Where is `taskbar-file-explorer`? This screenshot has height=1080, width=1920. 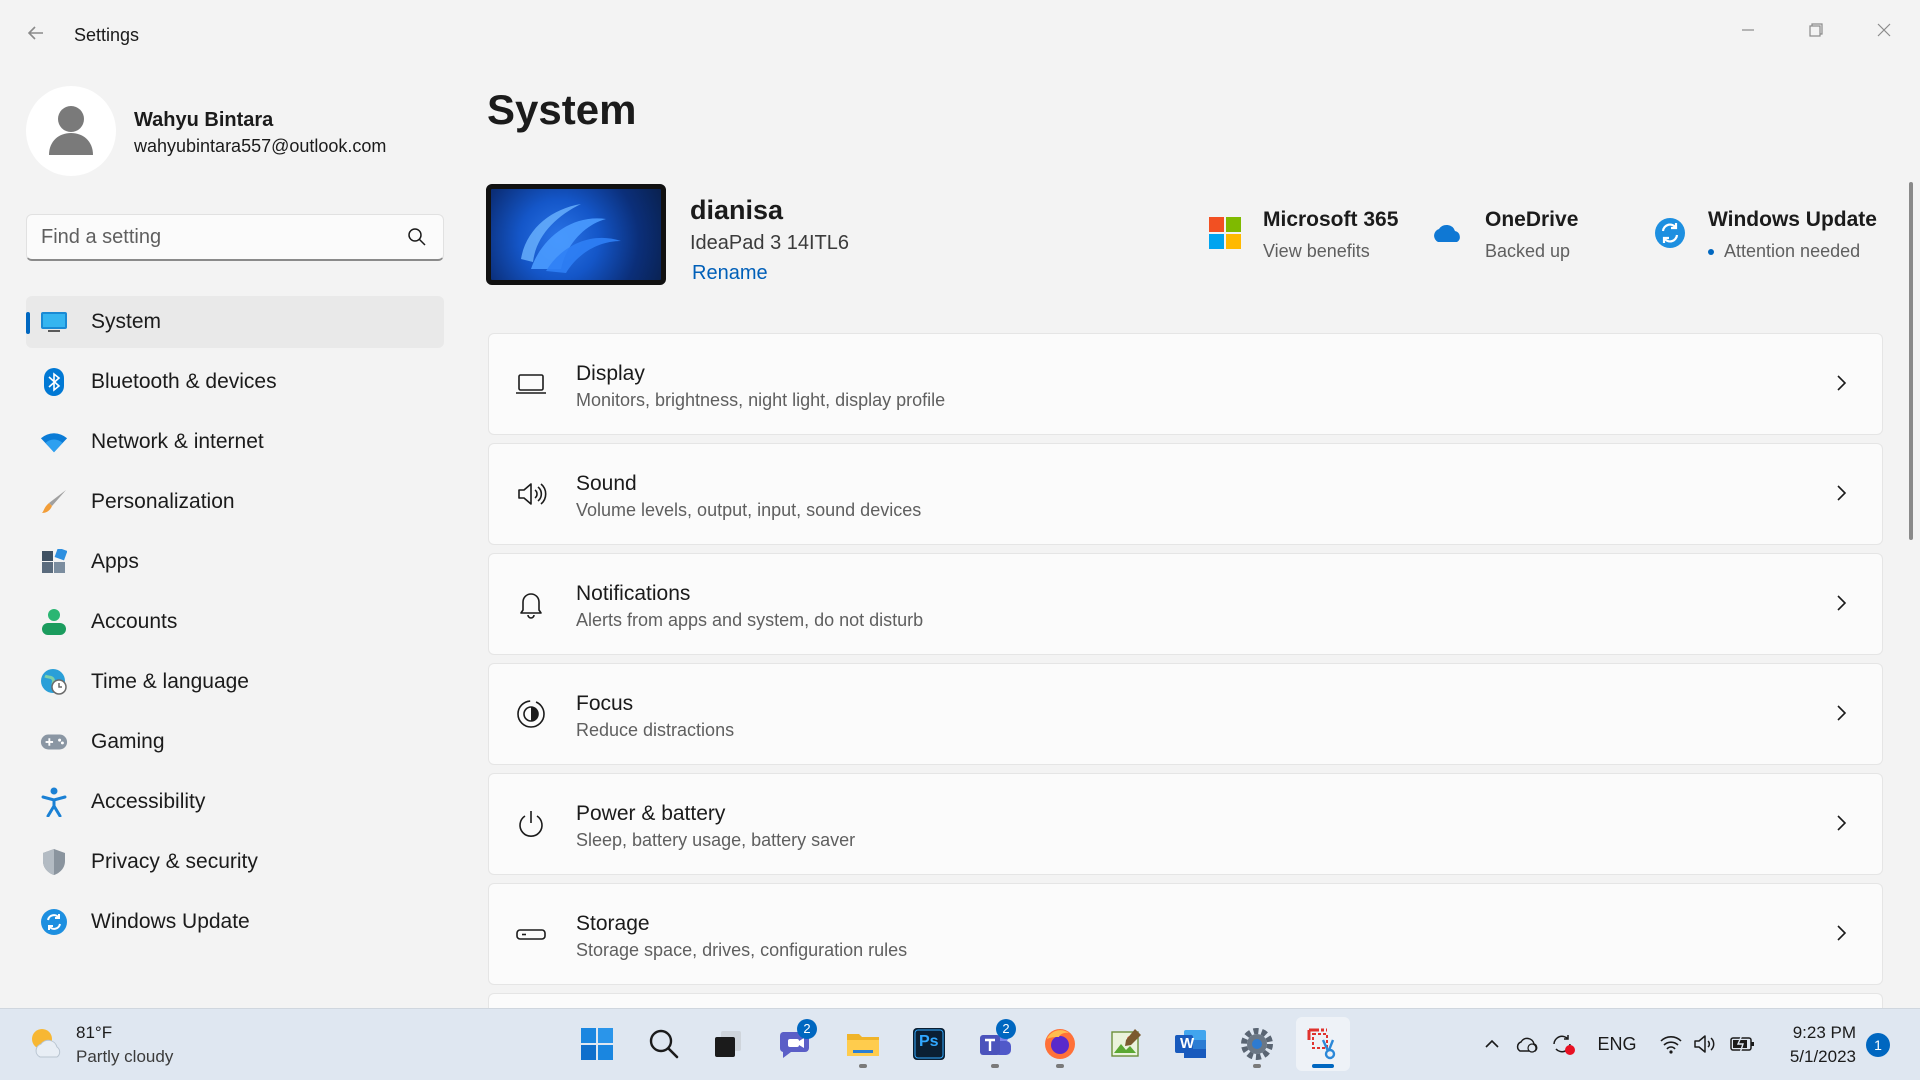
taskbar-file-explorer is located at coordinates (863, 1044).